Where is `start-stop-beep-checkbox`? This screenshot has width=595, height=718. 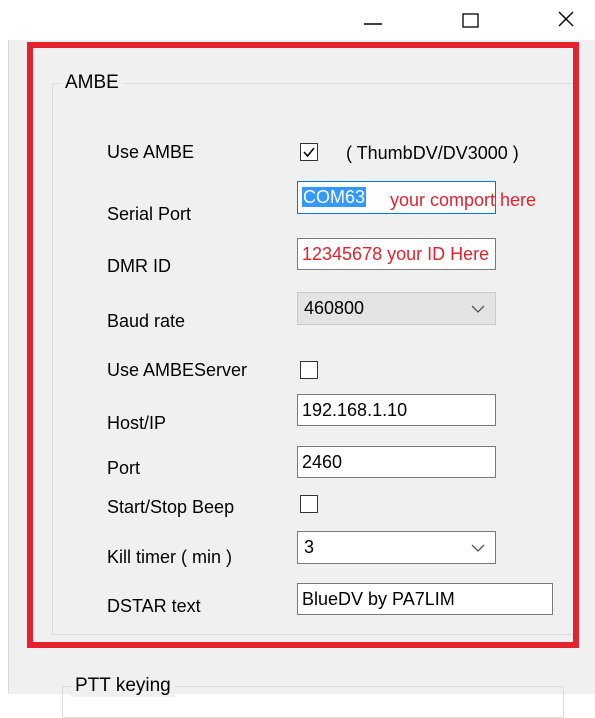
start-stop-beep-checkbox is located at coordinates (309, 504).